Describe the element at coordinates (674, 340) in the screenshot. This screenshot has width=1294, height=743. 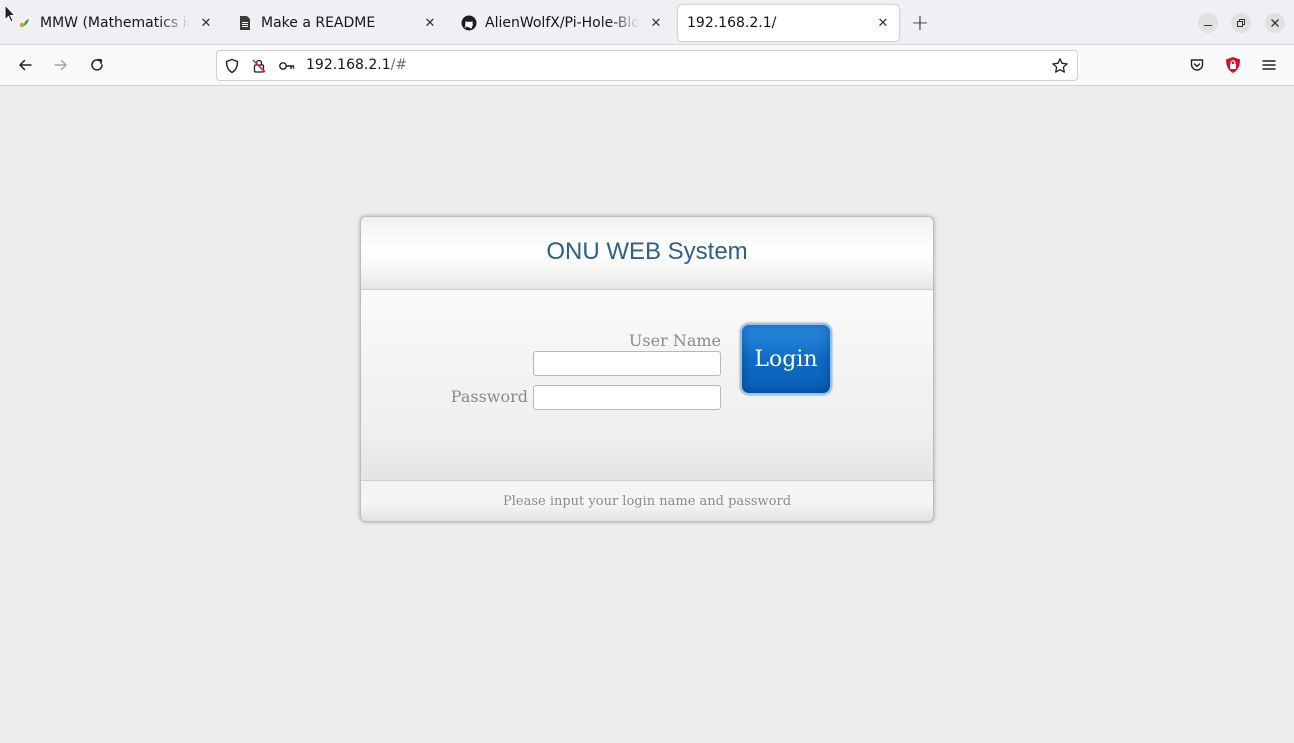
I see `username-label: User Name` at that location.